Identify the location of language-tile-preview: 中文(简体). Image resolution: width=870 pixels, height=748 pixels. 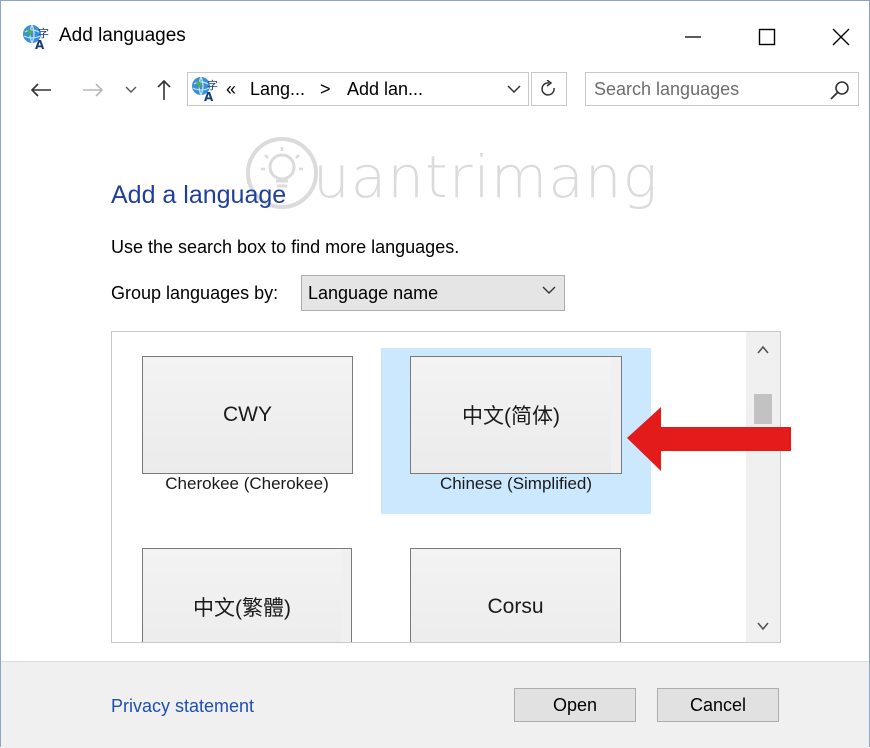
(511, 415).